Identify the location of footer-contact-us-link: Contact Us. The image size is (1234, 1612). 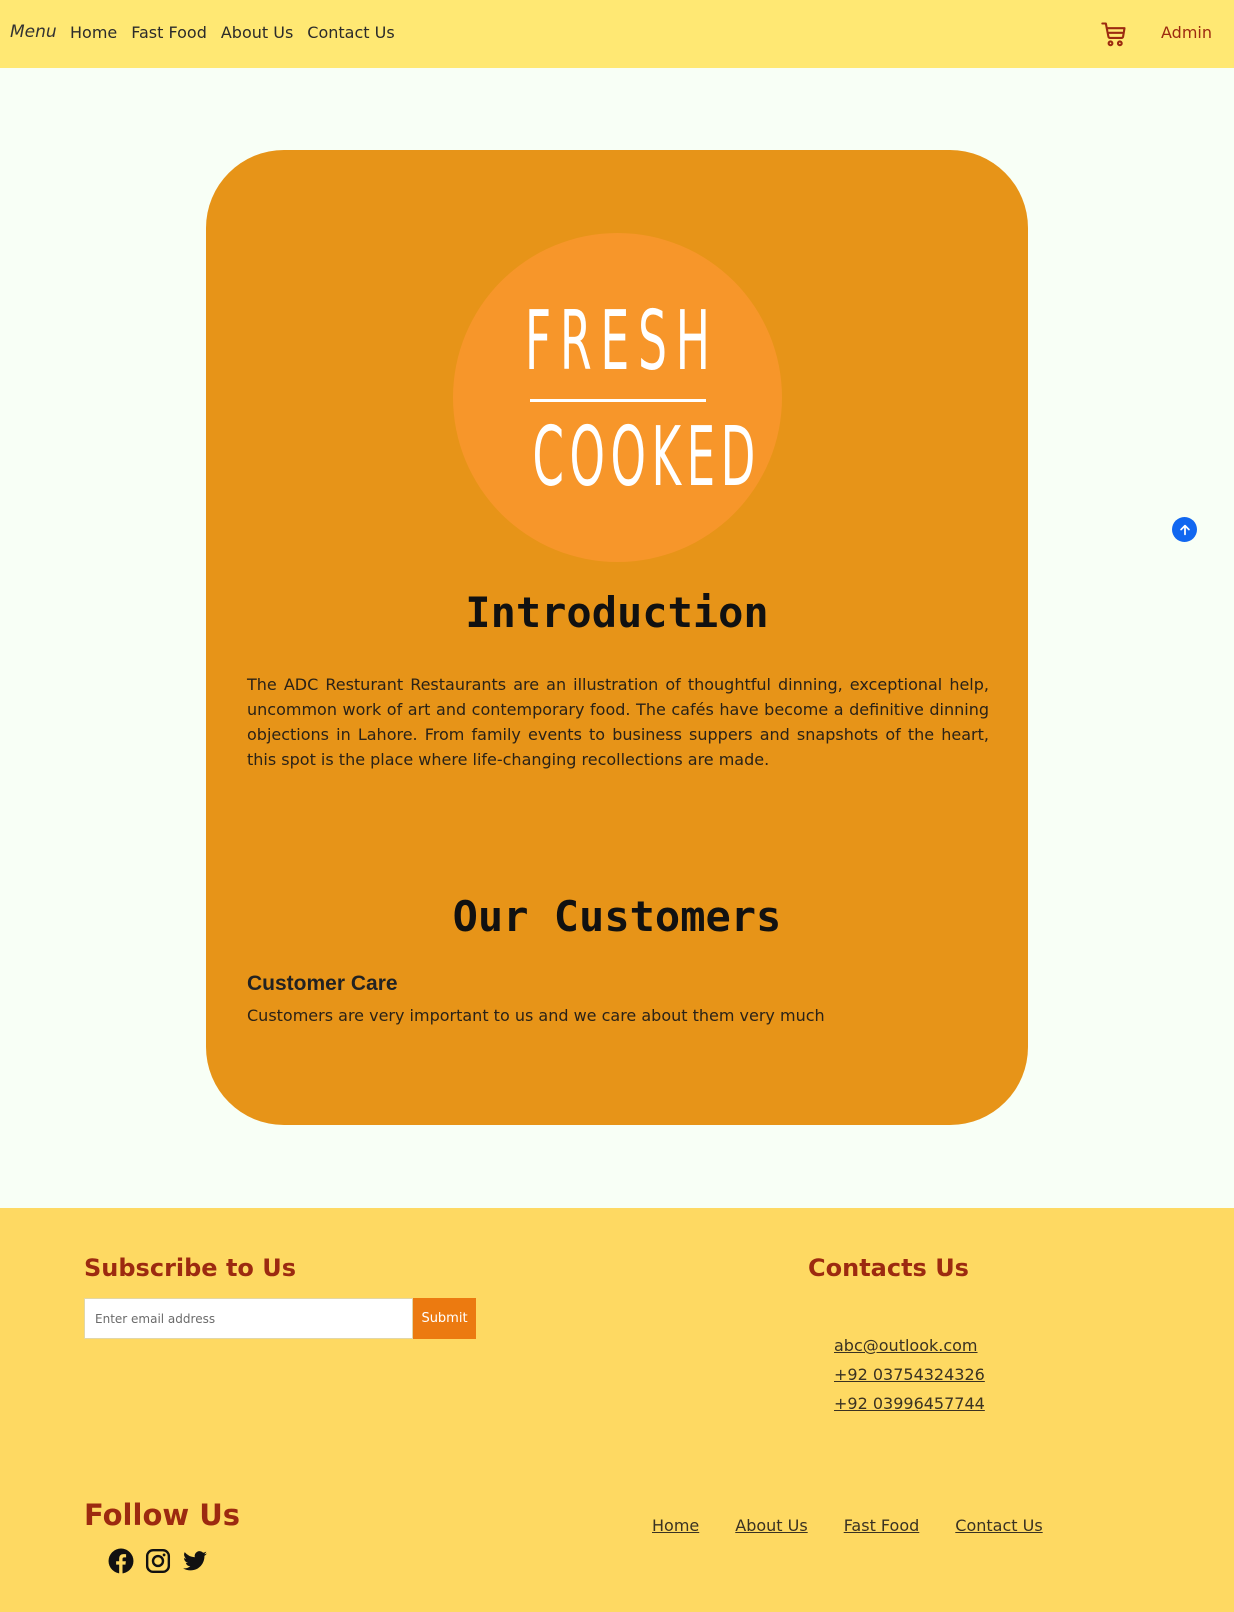
(998, 1525).